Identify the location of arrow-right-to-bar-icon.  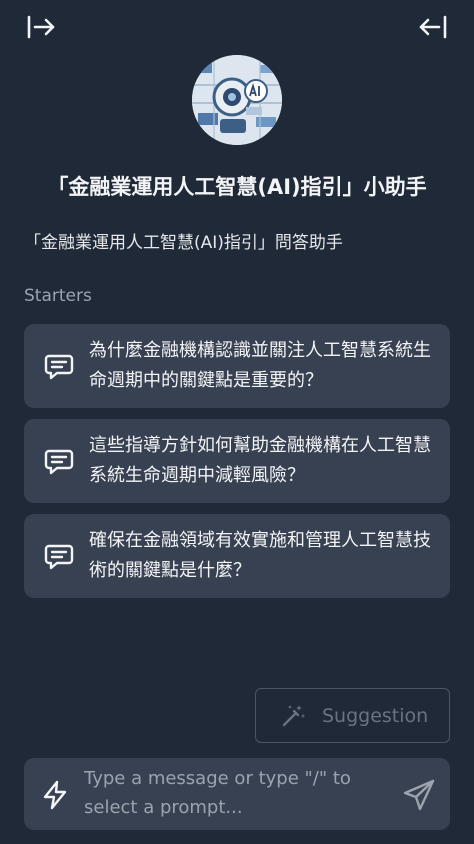
(41, 27).